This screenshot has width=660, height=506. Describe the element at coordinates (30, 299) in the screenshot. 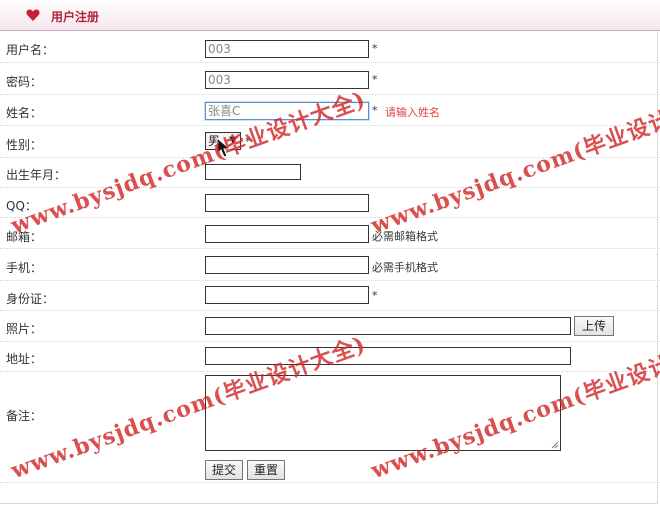

I see `idcard-label: 身份证：` at that location.